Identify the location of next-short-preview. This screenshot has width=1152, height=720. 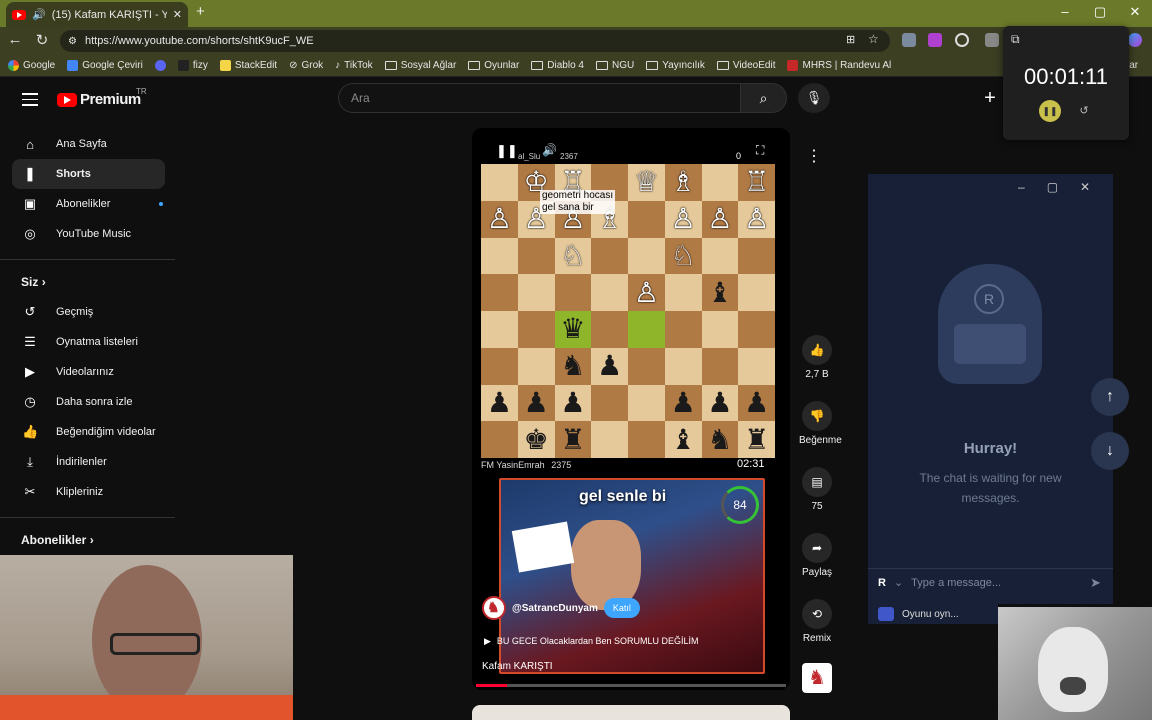
(631, 712).